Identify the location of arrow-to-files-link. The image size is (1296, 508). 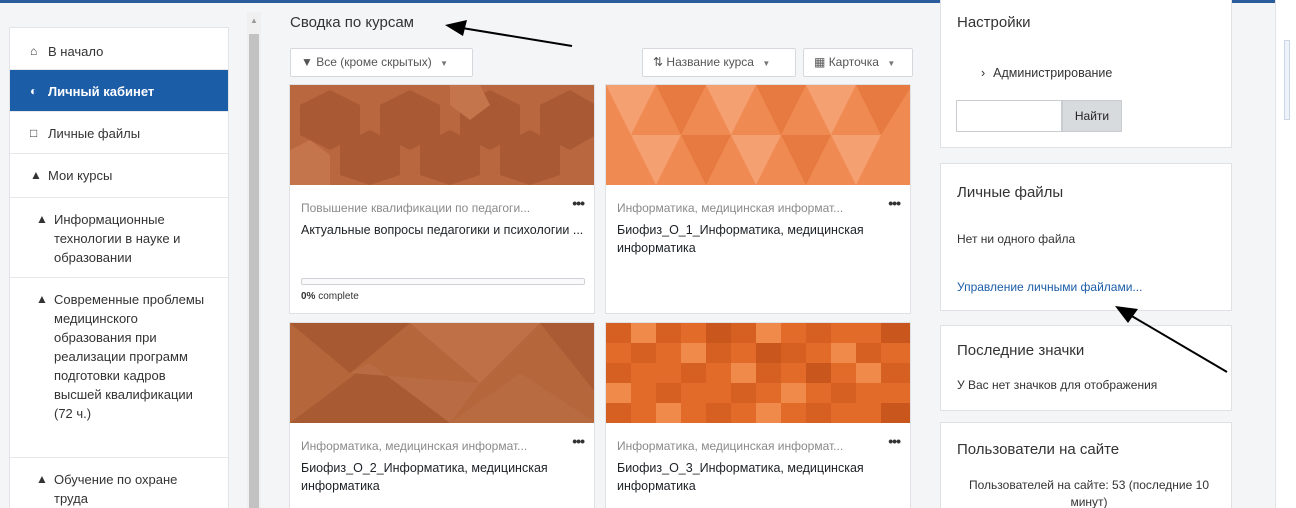
(1178, 343).